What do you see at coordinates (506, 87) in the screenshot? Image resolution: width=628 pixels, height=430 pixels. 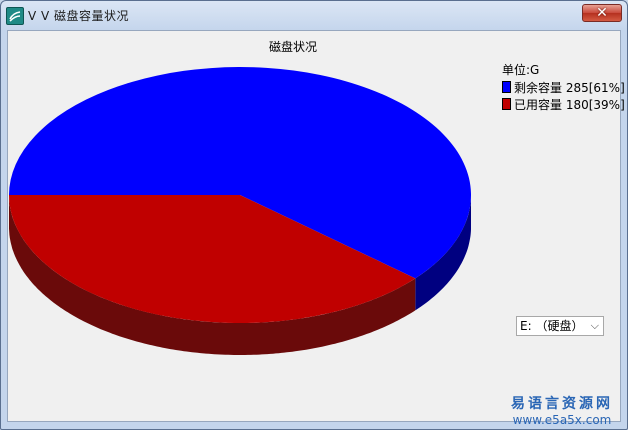 I see `legend-swatch-free` at bounding box center [506, 87].